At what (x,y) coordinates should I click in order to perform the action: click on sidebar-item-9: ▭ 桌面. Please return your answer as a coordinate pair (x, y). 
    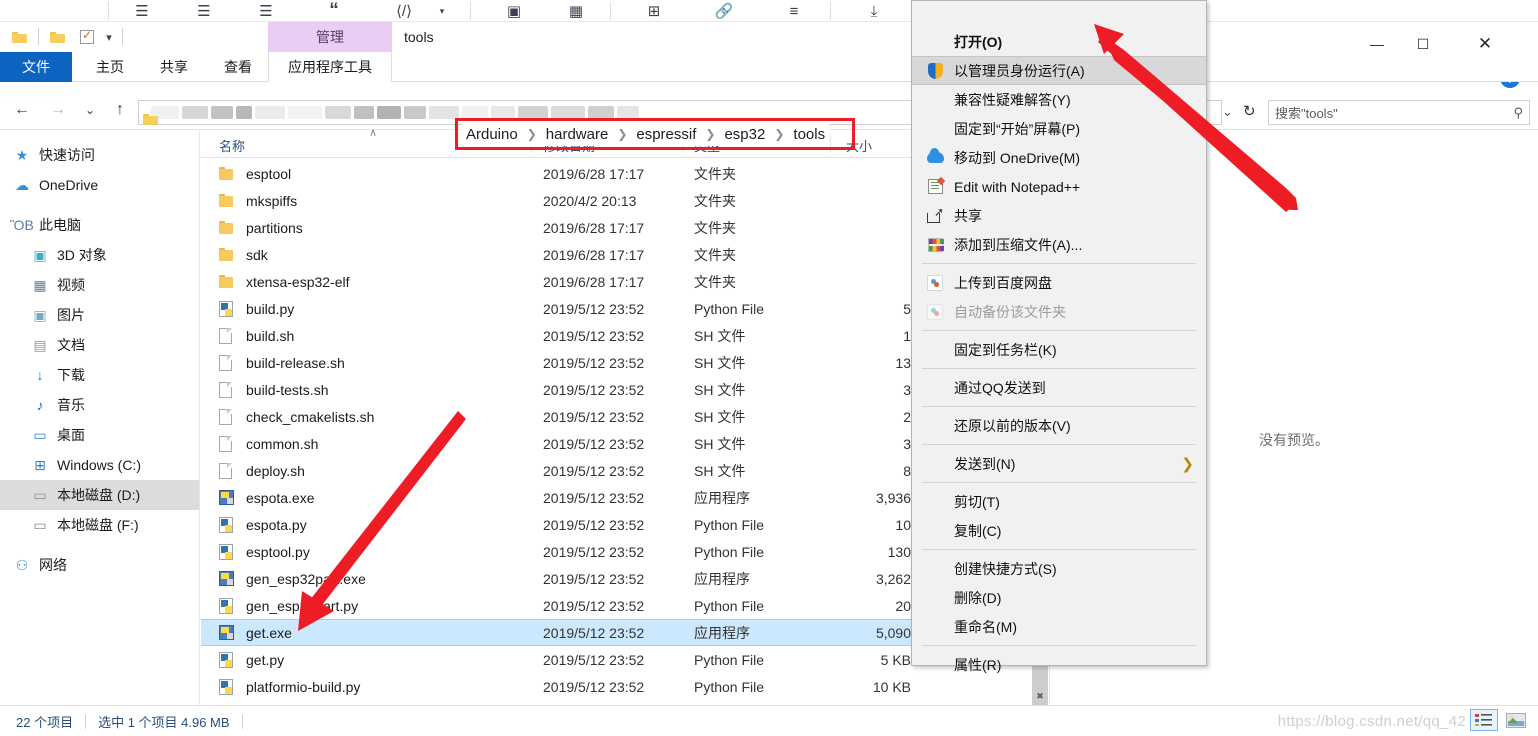
    Looking at the image, I should click on (99, 435).